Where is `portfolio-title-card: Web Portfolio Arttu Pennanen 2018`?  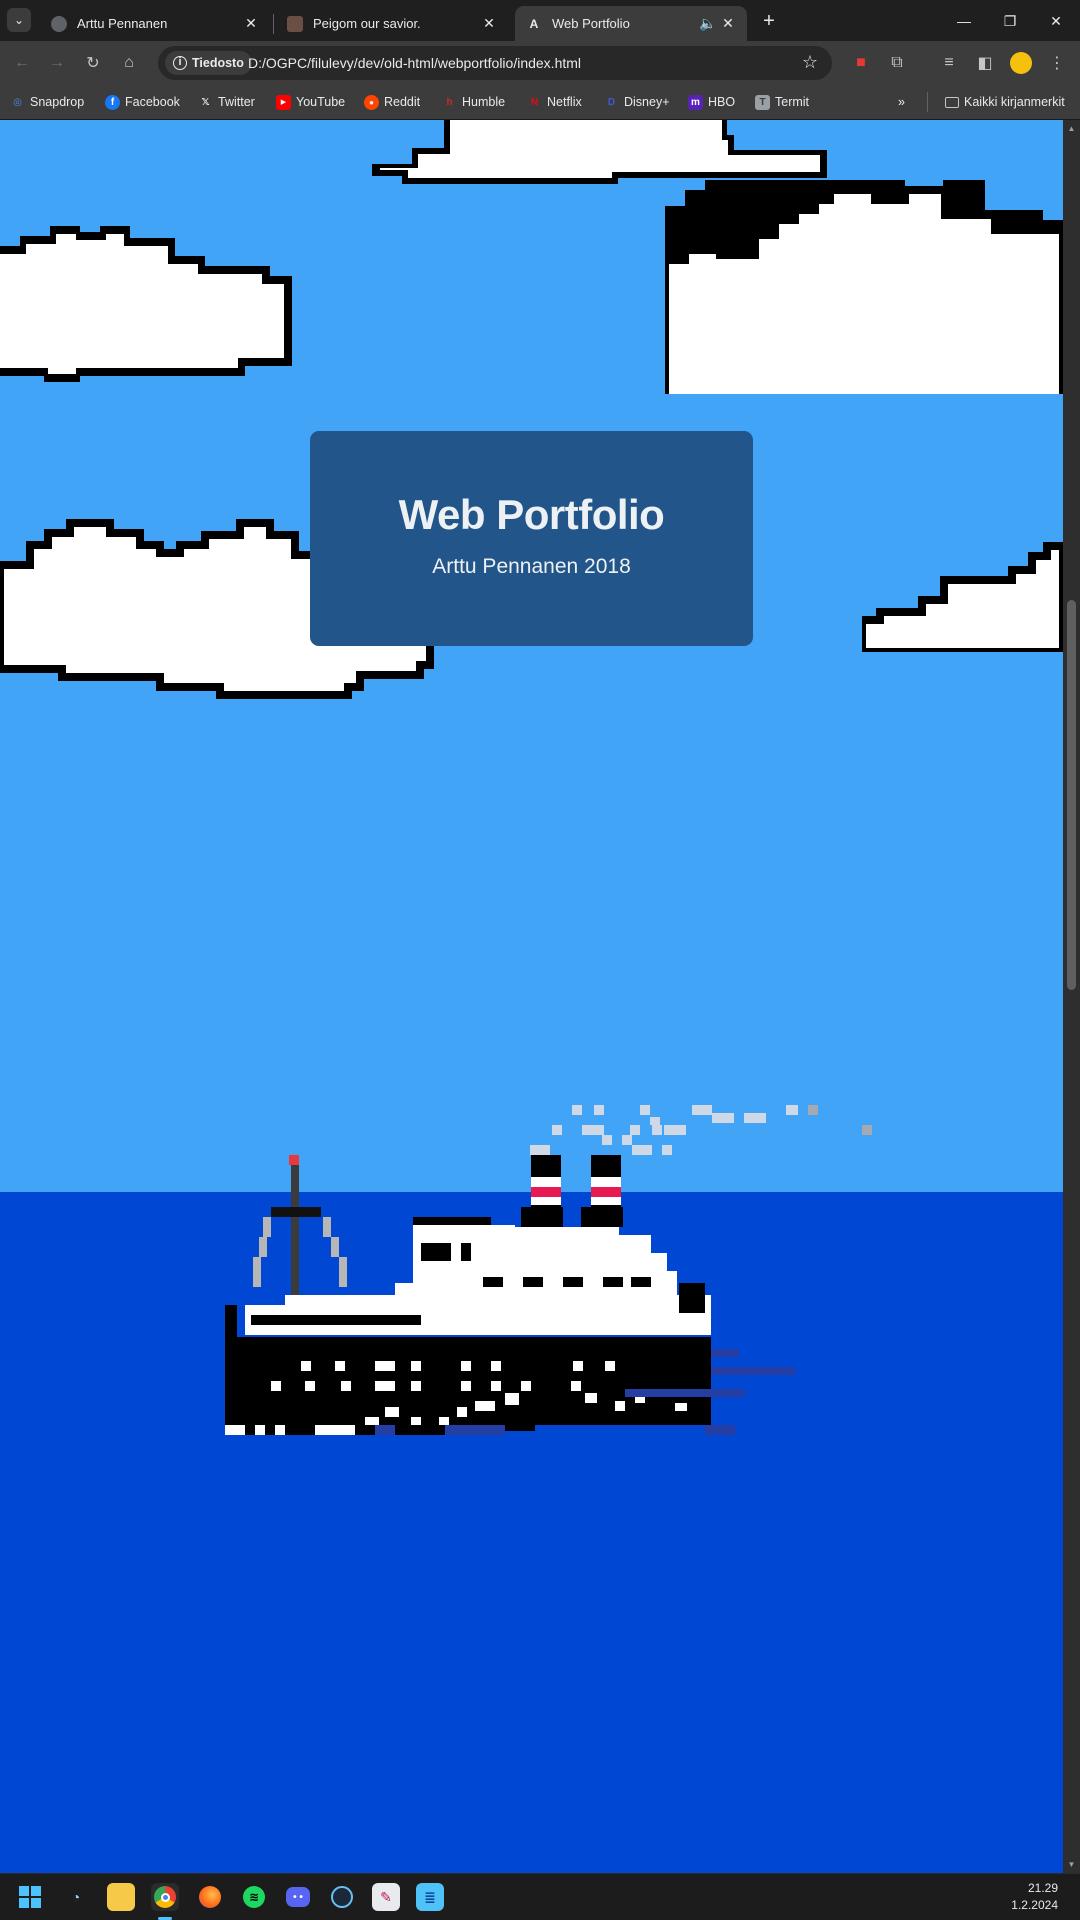
portfolio-title-card: Web Portfolio Arttu Pennanen 2018 is located at coordinates (531, 538).